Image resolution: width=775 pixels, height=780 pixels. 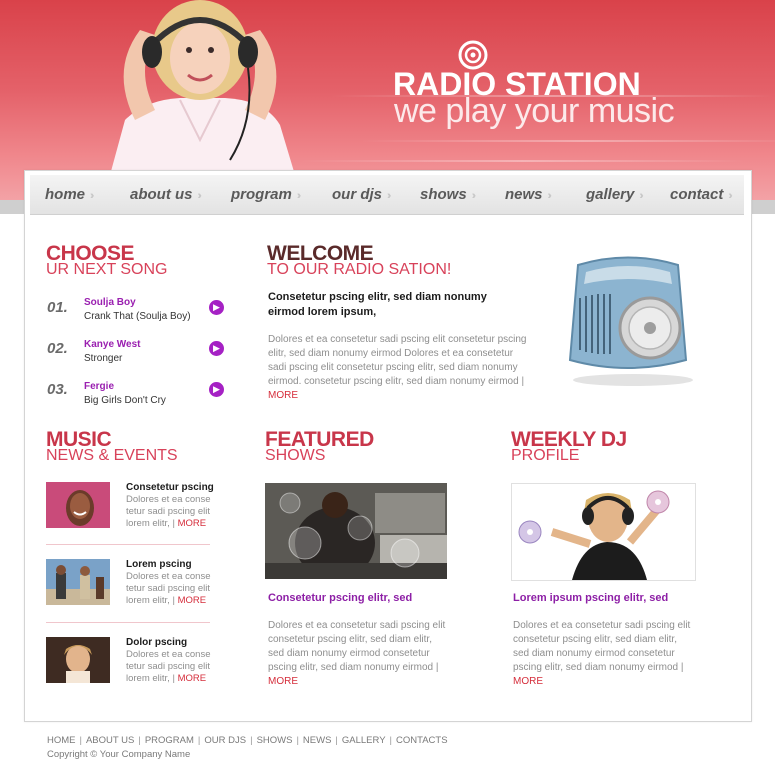 I want to click on song-title: Stronger, so click(x=103, y=358).